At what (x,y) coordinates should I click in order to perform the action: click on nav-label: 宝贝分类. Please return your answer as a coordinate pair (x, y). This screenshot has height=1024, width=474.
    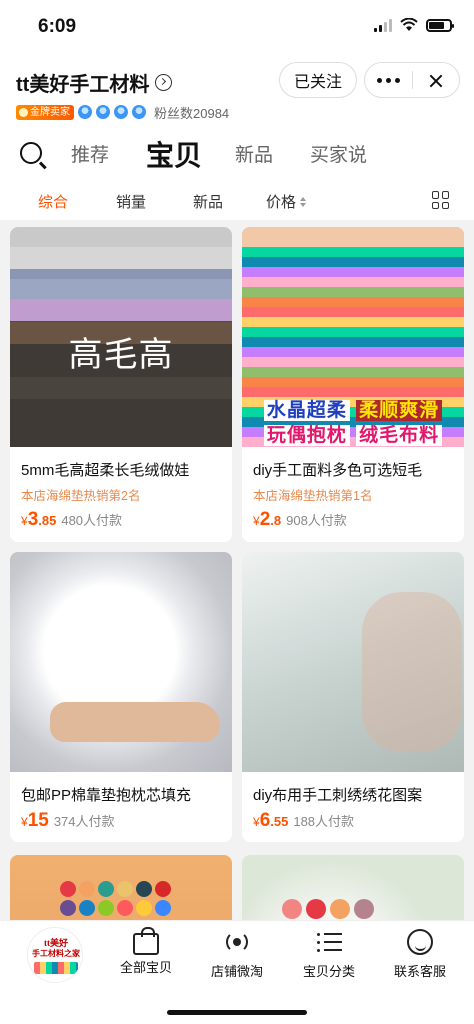
    Looking at the image, I should click on (328, 971).